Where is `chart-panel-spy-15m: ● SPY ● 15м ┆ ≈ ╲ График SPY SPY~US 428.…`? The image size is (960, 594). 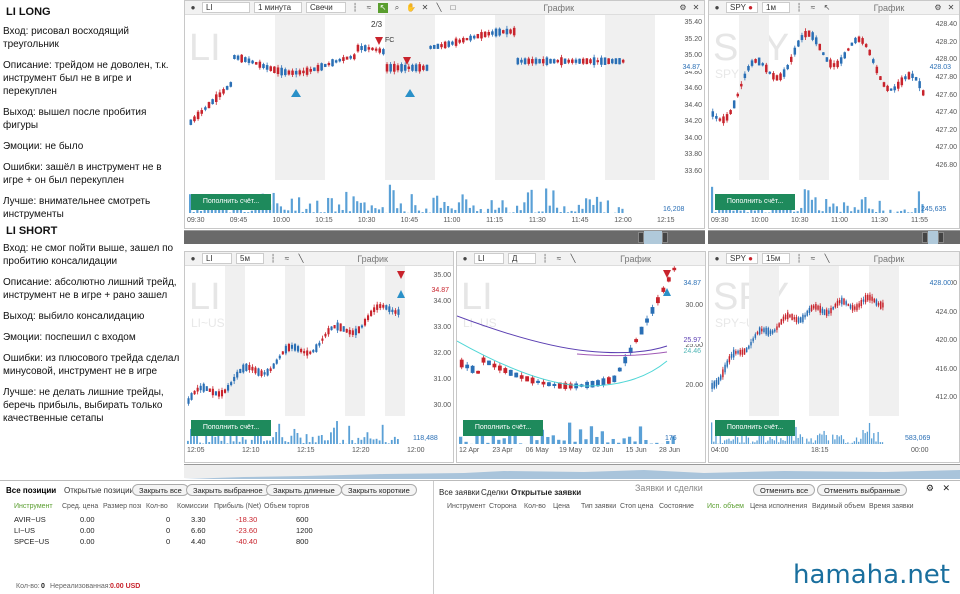 chart-panel-spy-15m: ● SPY ● 15м ┆ ≈ ╲ График SPY SPY~US 428.… is located at coordinates (834, 357).